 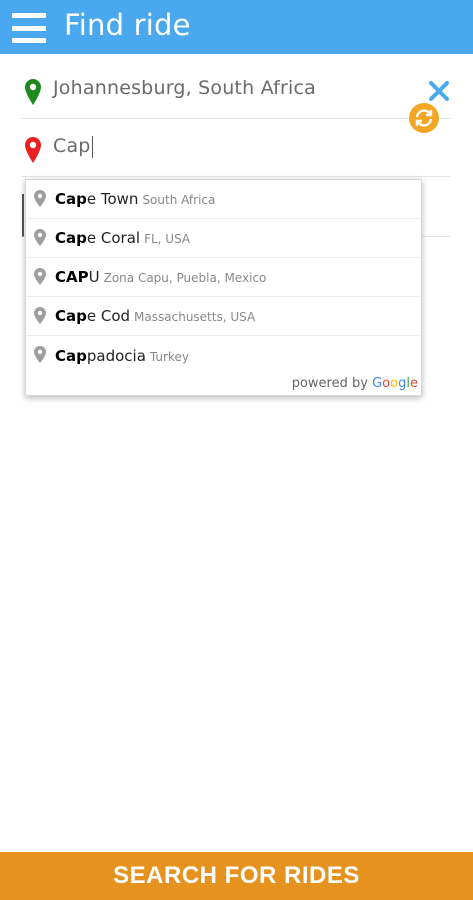 I want to click on attribution-prefix: powered by, so click(x=329, y=383).